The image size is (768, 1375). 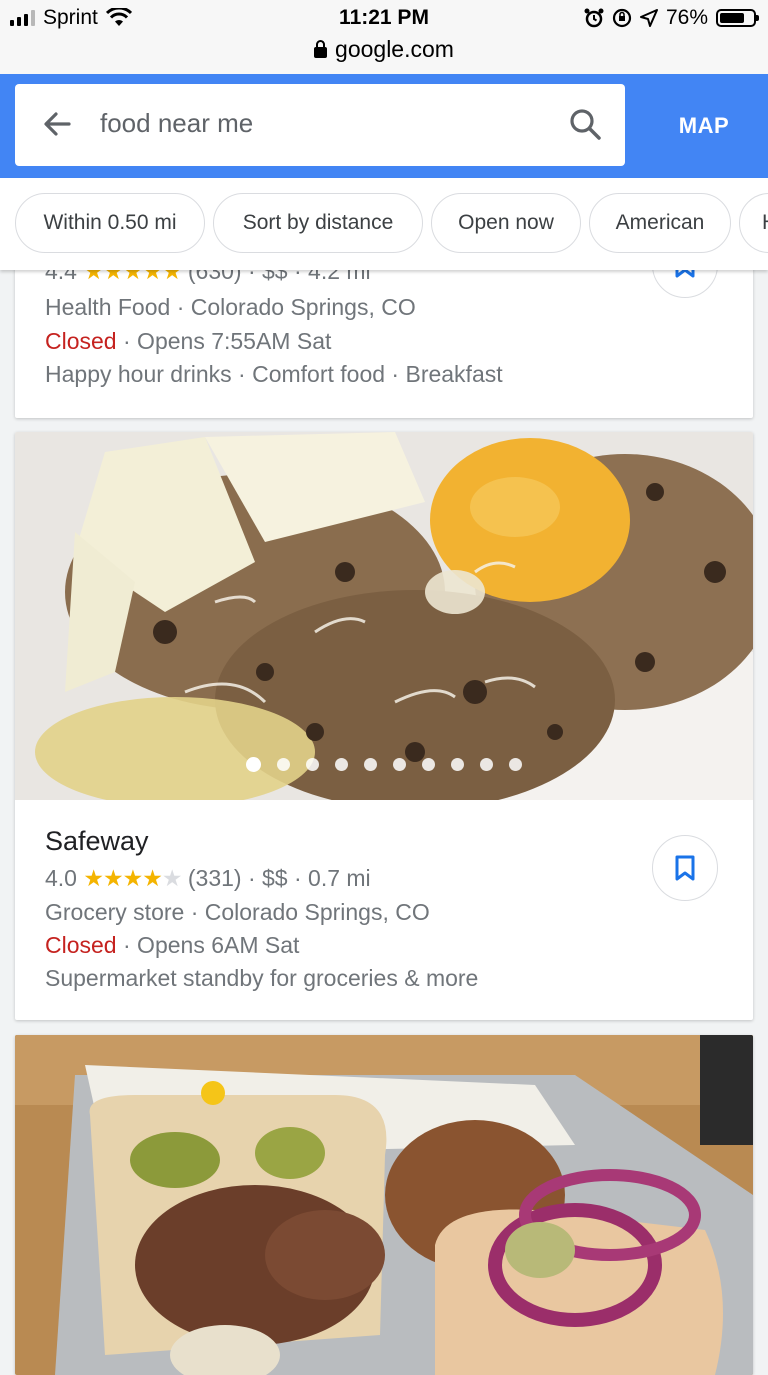 I want to click on hours-line: Closed · Opens 6AM Sat, so click(x=172, y=945).